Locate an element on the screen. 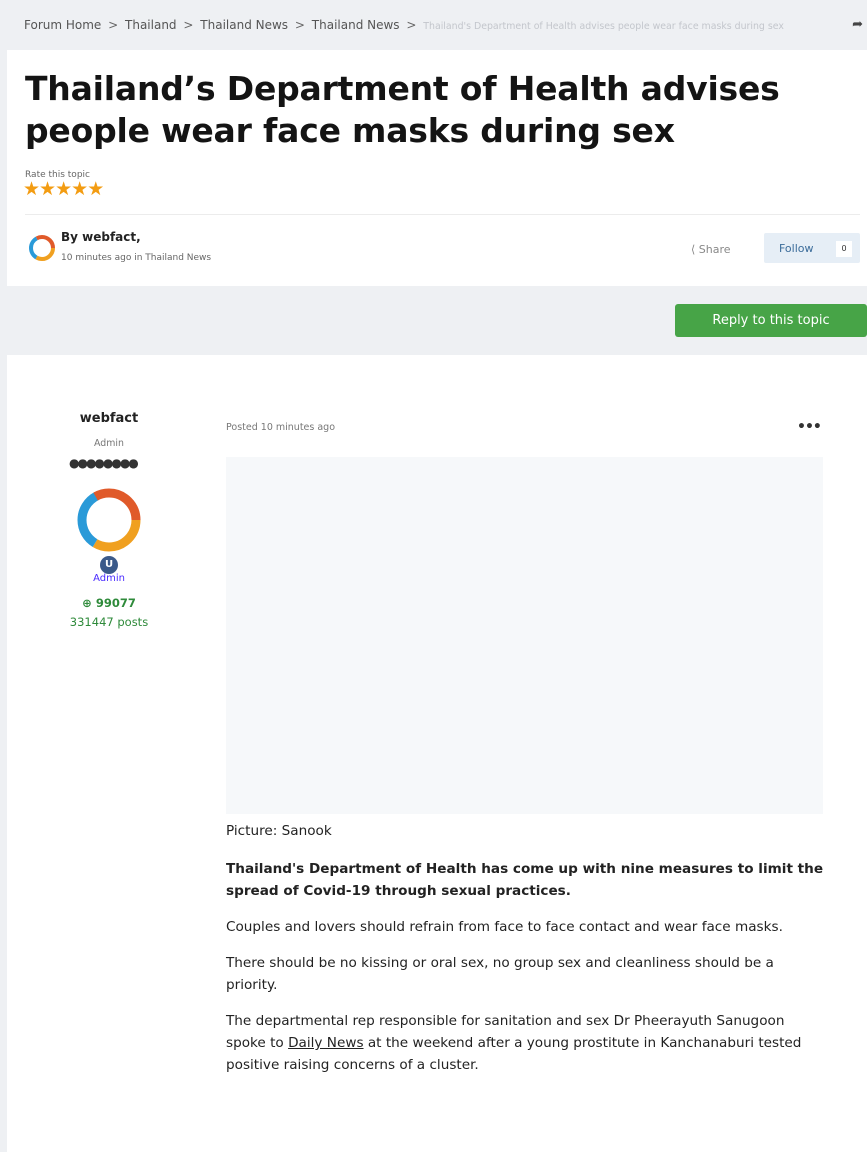  post-count: 331447 posts is located at coordinates (109, 622).